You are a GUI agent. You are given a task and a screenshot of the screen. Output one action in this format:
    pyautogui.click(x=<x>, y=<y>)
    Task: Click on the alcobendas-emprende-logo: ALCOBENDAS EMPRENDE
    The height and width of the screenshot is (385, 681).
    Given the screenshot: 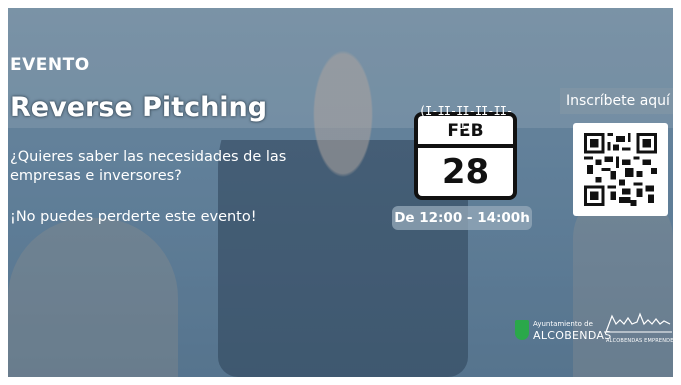 What is the action you would take?
    pyautogui.click(x=639, y=328)
    